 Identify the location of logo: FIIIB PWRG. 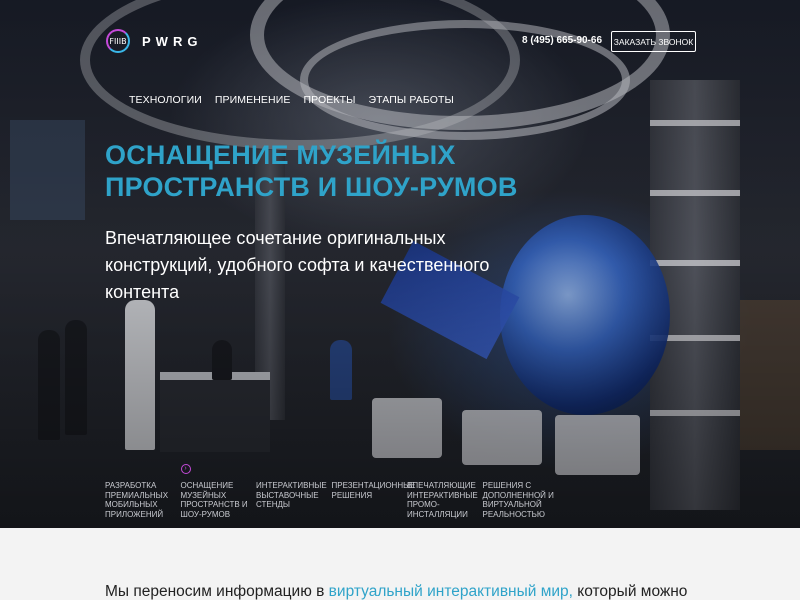
(154, 41).